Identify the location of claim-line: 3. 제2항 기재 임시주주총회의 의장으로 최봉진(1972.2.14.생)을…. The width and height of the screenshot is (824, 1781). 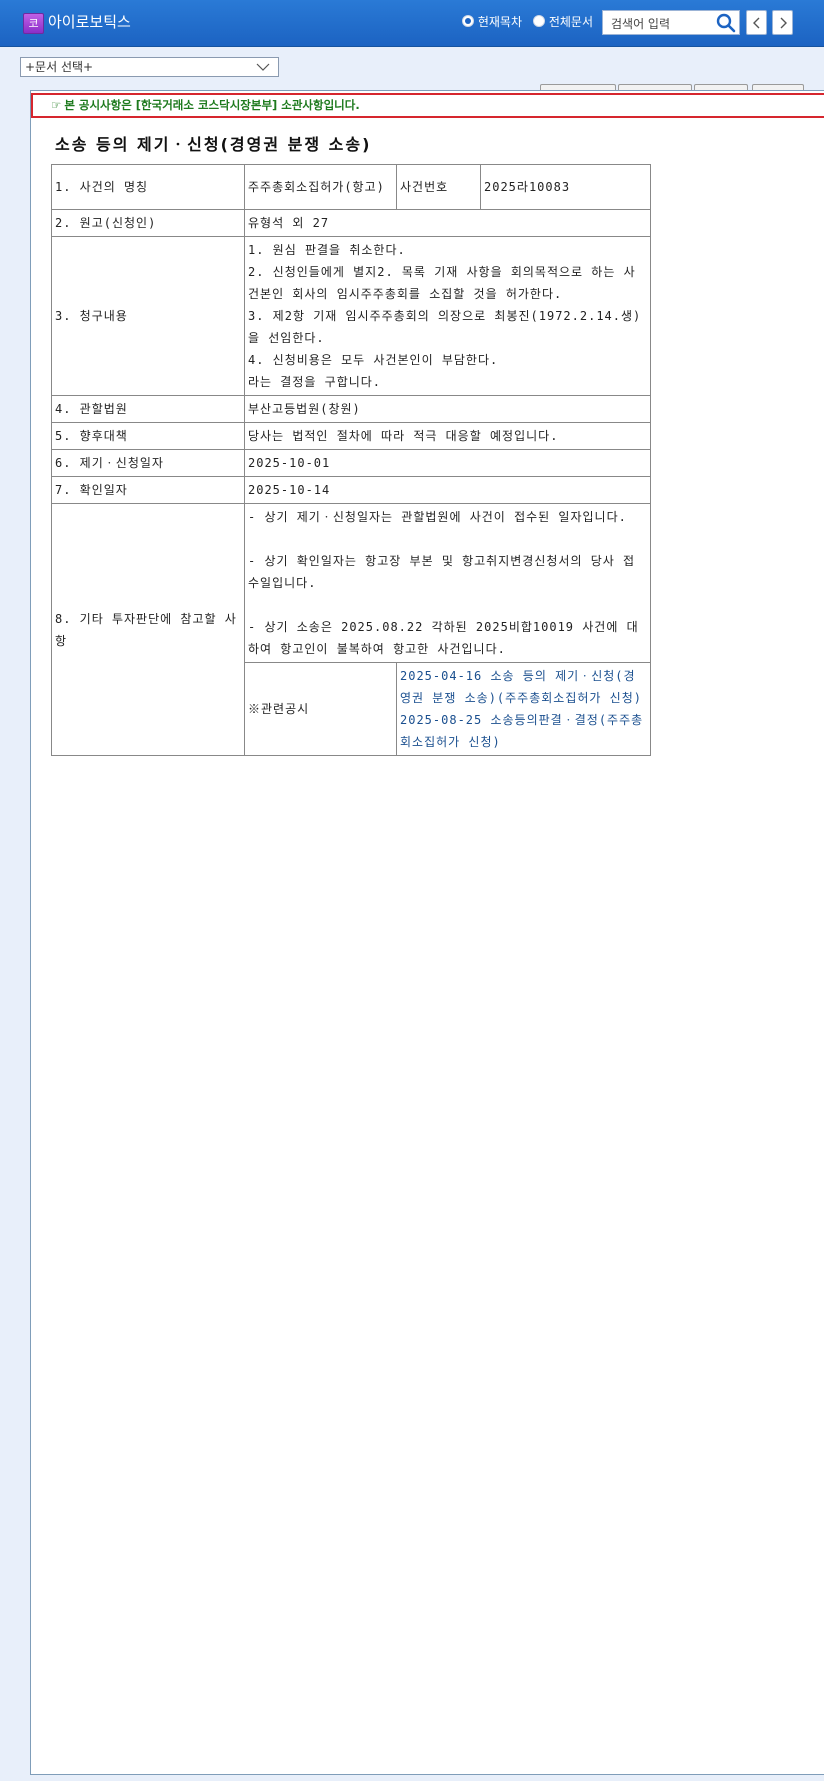
(445, 327).